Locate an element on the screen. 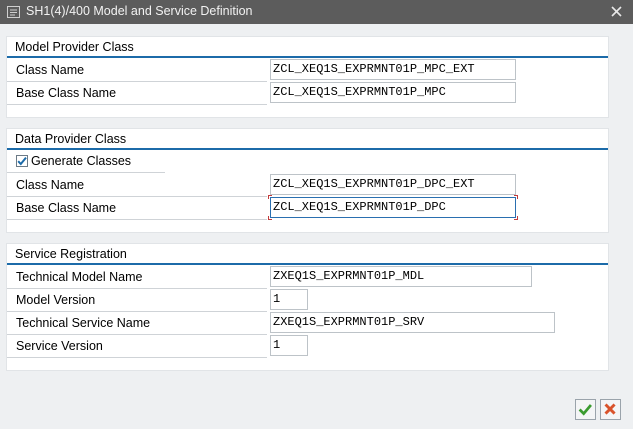 The height and width of the screenshot is (429, 633). dialog-icon is located at coordinates (13, 12).